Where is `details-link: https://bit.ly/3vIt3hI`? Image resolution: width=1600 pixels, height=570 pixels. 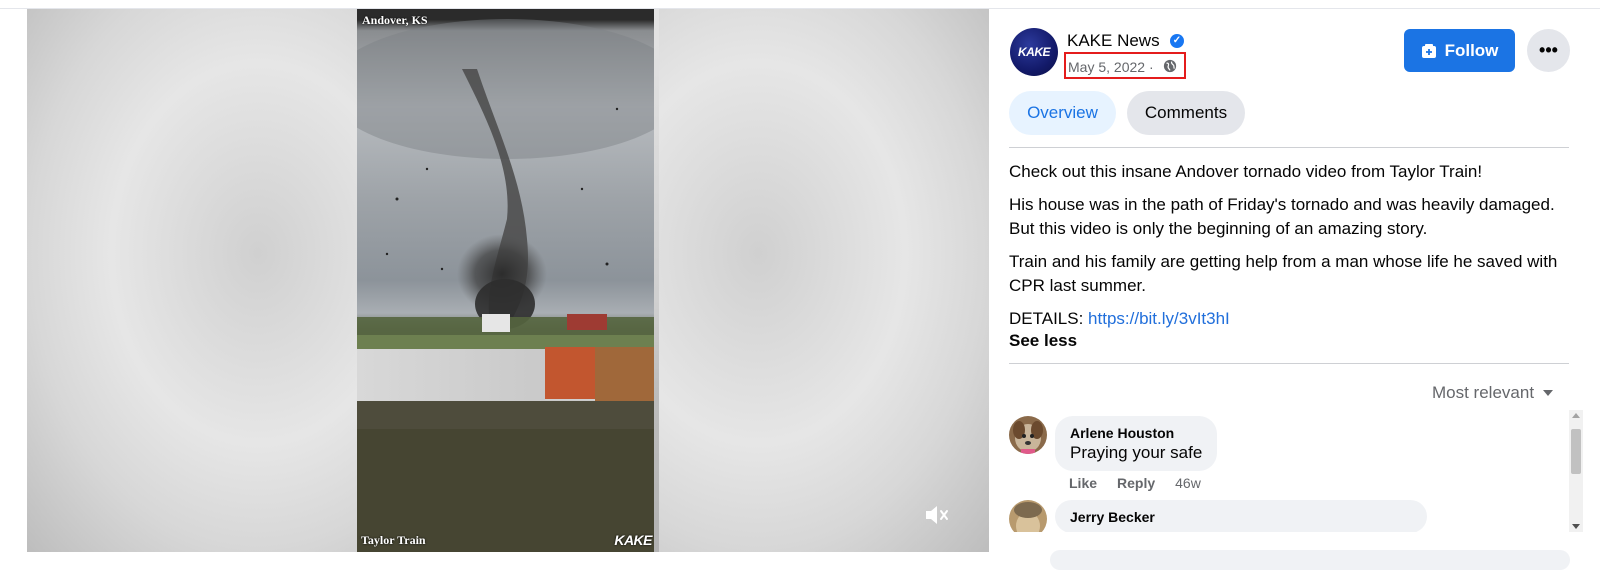 details-link: https://bit.ly/3vIt3hI is located at coordinates (1159, 318).